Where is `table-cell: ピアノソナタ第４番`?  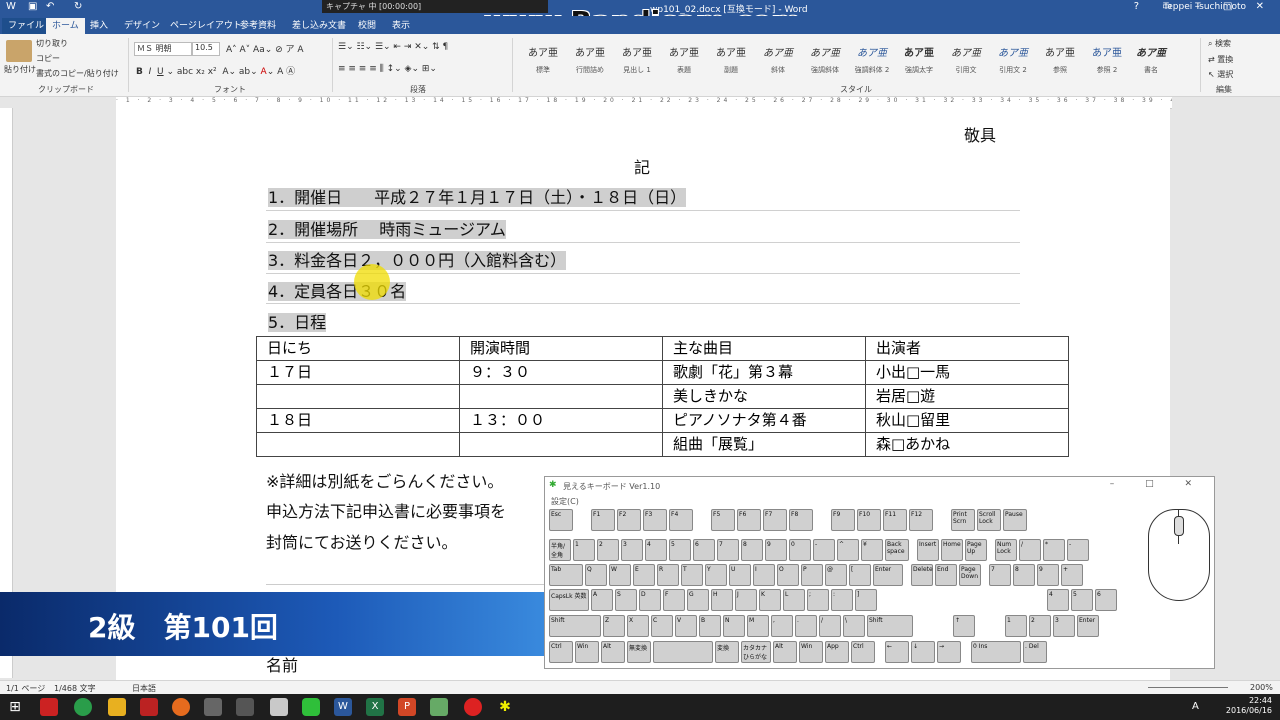 table-cell: ピアノソナタ第４番 is located at coordinates (764, 420).